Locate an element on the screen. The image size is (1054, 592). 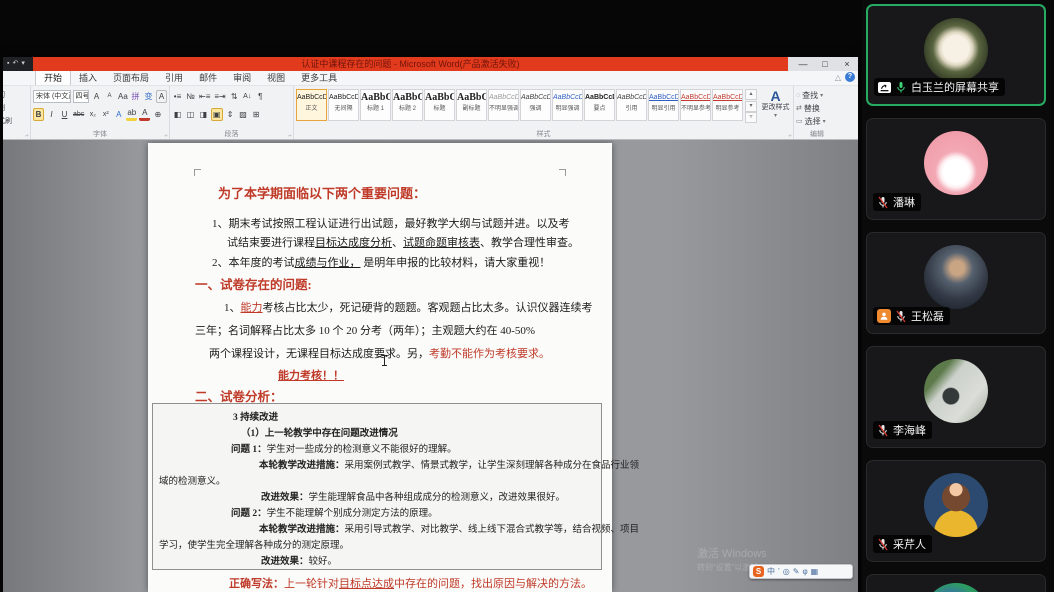
box-line: 问题 2：学生不能理解个别成分测定方法的原理。 is located at coordinates (334, 514).